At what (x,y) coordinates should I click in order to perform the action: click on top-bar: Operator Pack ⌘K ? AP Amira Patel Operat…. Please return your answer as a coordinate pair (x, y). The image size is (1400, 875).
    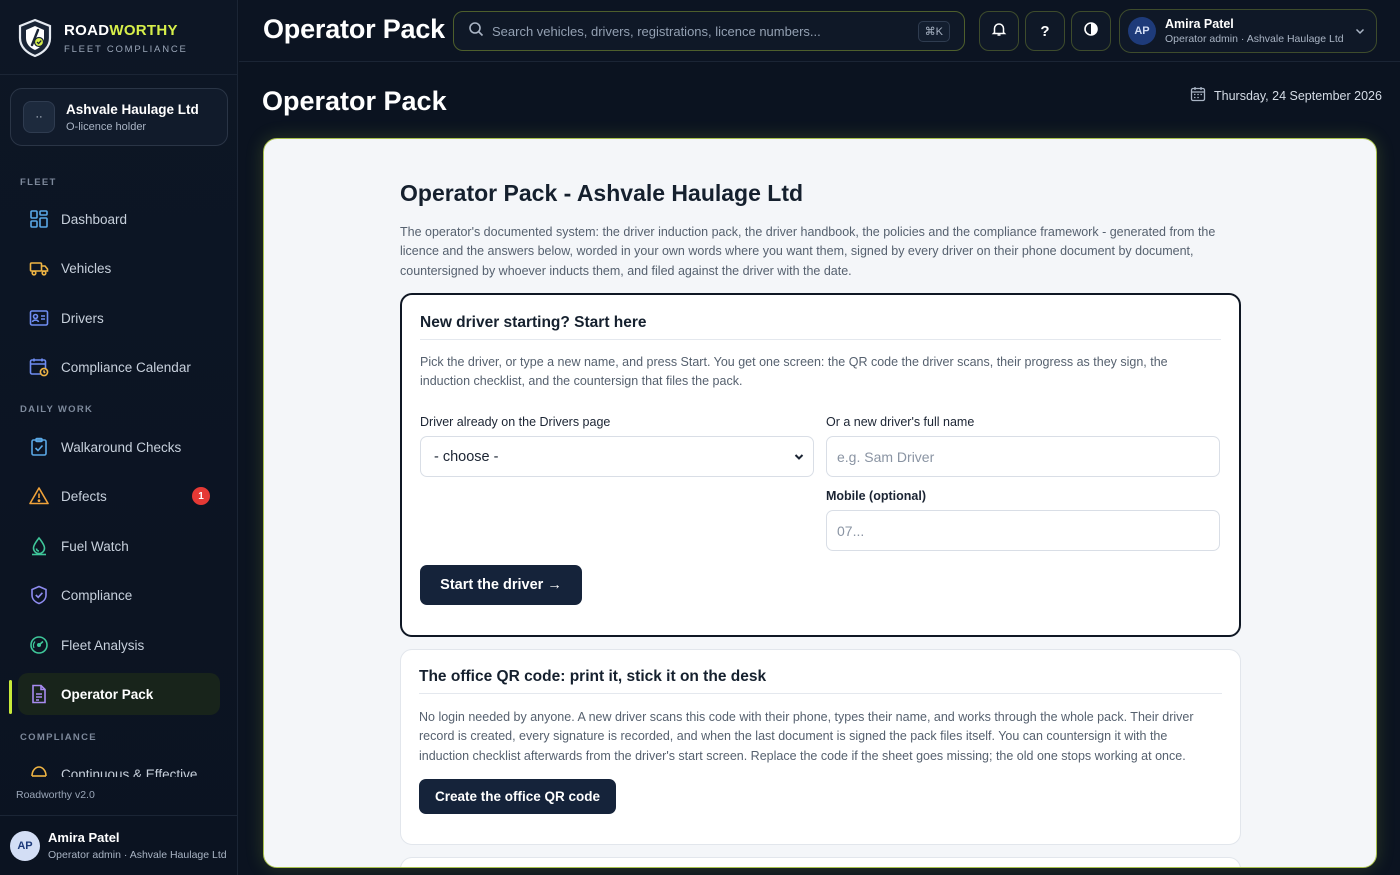
    Looking at the image, I should click on (819, 31).